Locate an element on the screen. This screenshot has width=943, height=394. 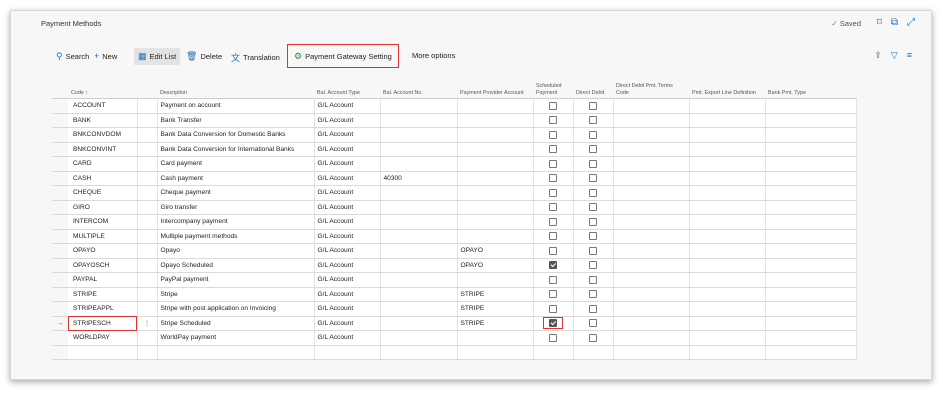
description-cell: Multiple payment methods is located at coordinates (236, 236).